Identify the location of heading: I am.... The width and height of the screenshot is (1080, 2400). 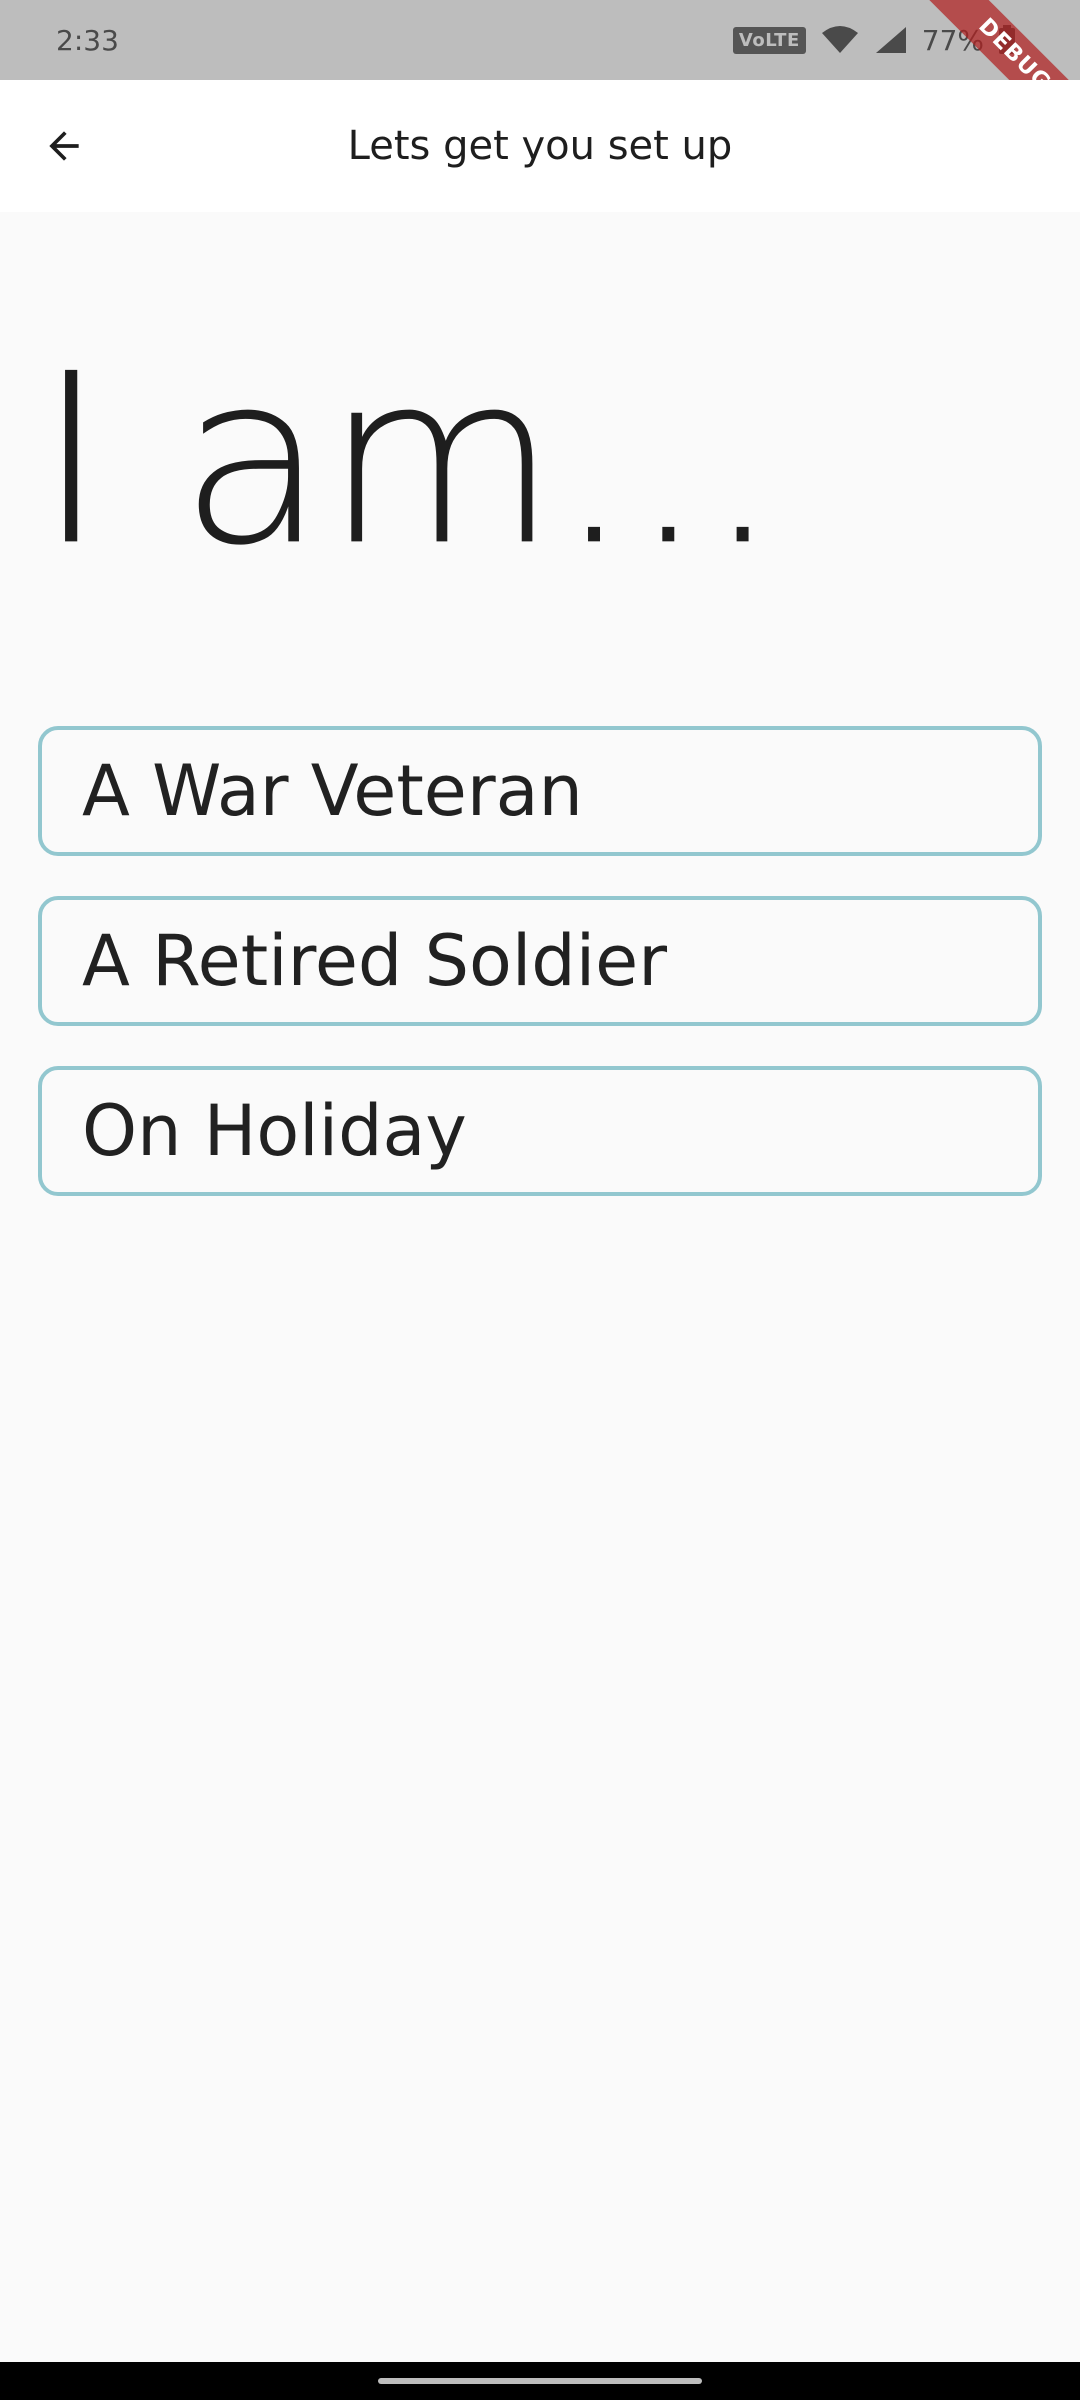
(408, 460).